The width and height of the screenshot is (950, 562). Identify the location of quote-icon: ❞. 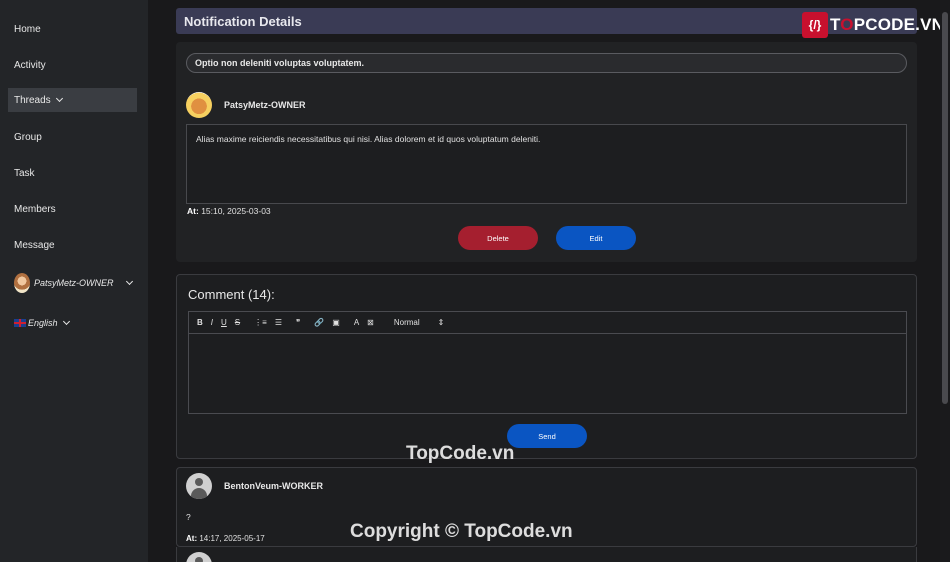
(298, 322).